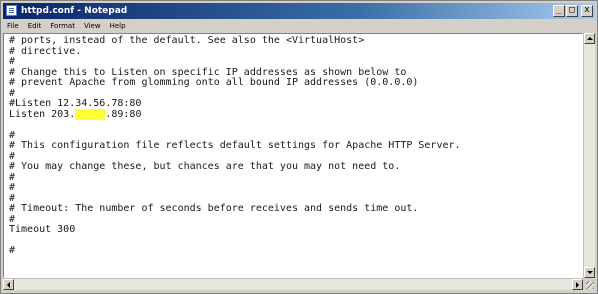 Image resolution: width=598 pixels, height=294 pixels. I want to click on scroll-left-icon, so click(8, 284).